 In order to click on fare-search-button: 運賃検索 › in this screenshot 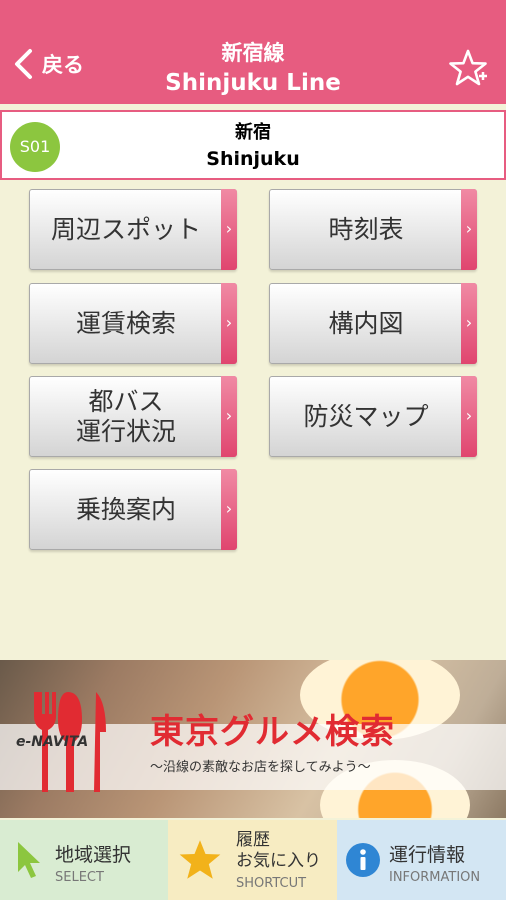, I will do `click(133, 323)`.